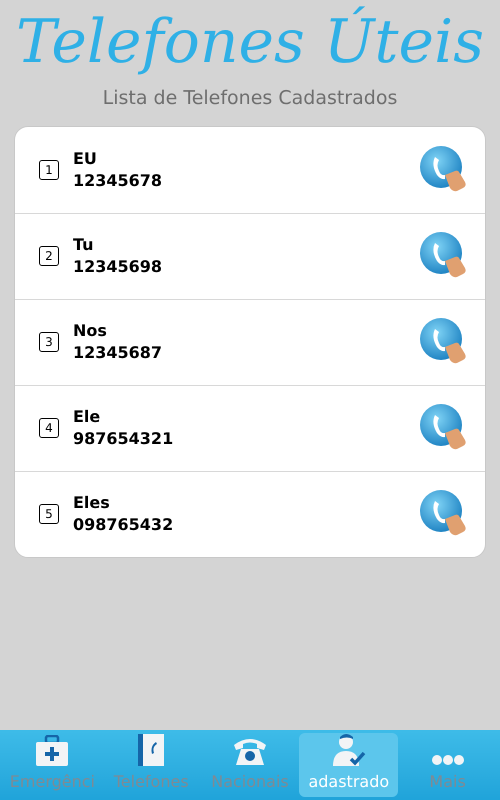 The width and height of the screenshot is (500, 800). What do you see at coordinates (250, 169) in the screenshot?
I see `contact-row: 1 EU 12345678` at bounding box center [250, 169].